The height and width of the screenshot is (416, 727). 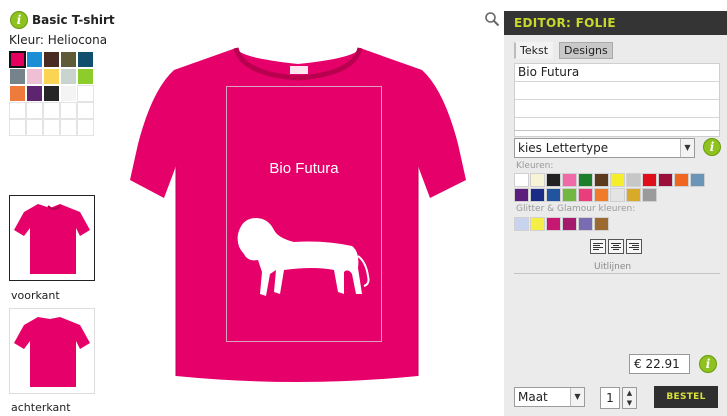 I want to click on align-group, so click(x=616, y=246).